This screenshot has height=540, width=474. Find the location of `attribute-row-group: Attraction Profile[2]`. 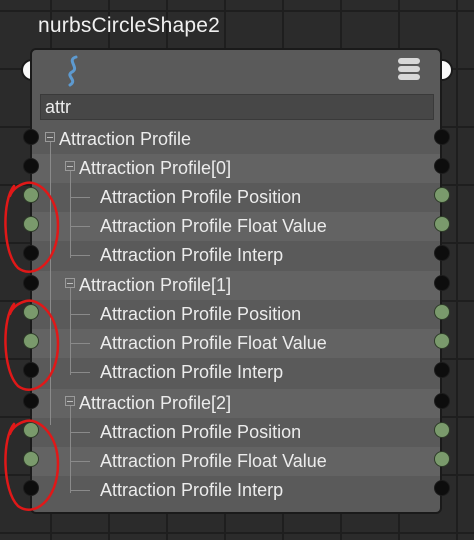

attribute-row-group: Attraction Profile[2] is located at coordinates (236, 403).